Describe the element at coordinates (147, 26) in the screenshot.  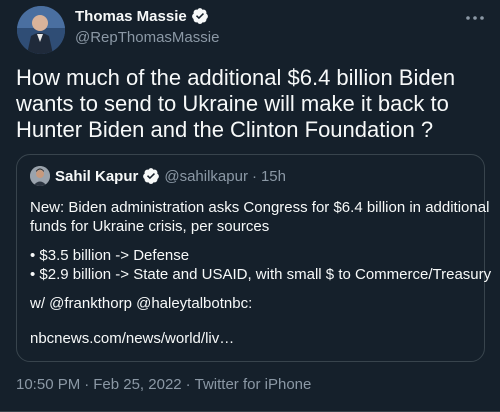
I see `author-block: Thomas Massie @RepThomasMassie` at that location.